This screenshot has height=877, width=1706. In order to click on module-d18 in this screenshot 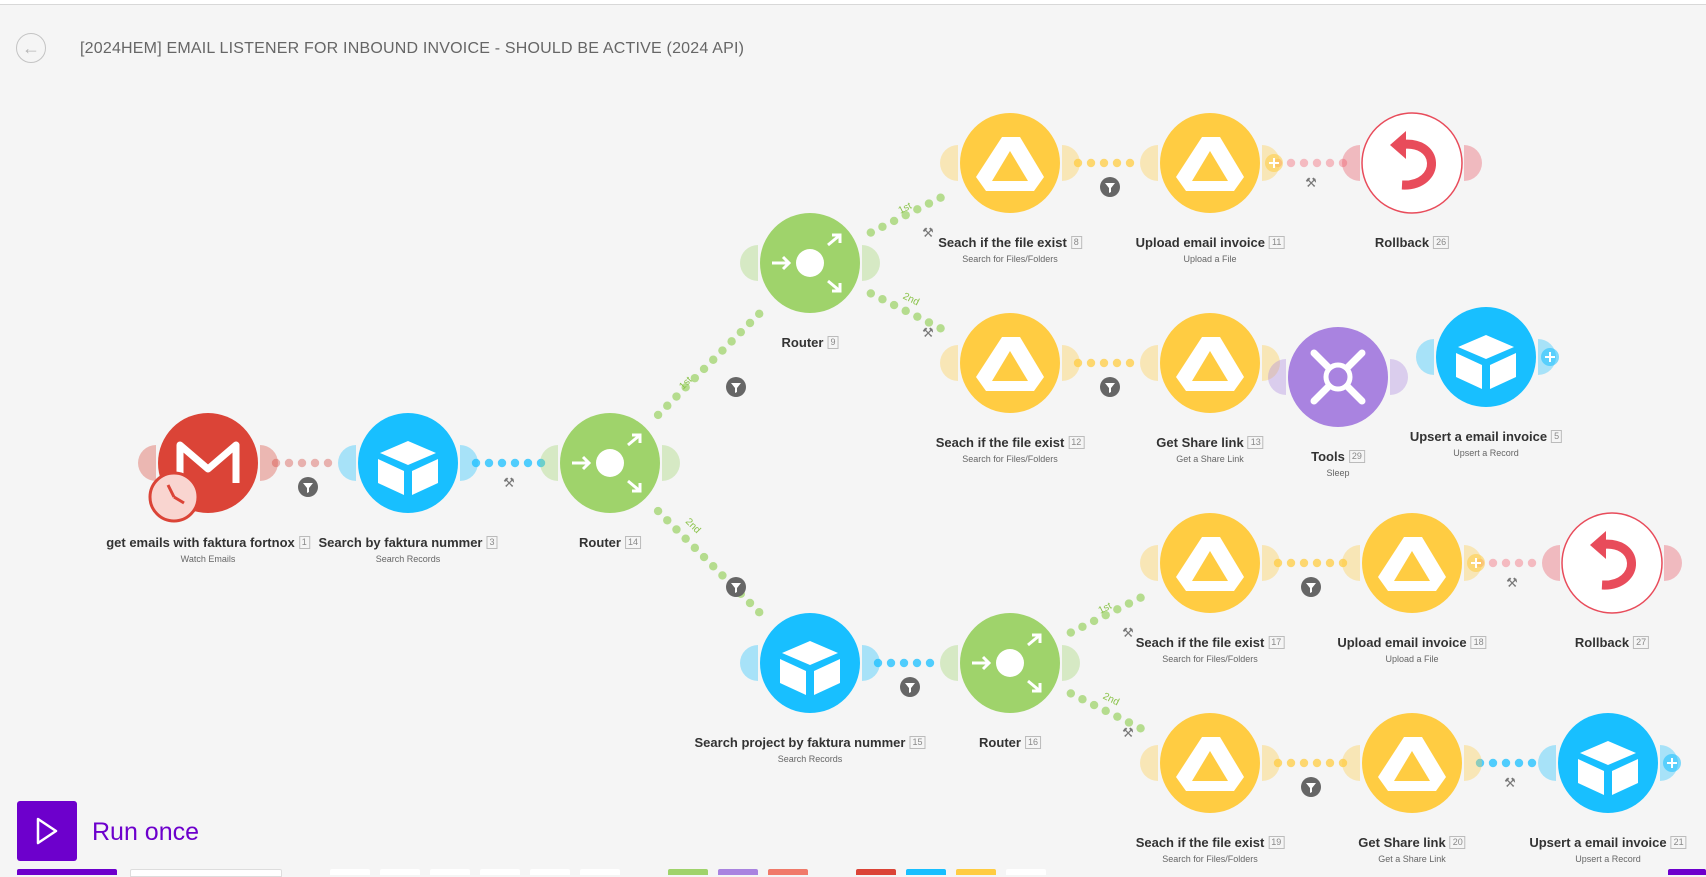, I will do `click(1412, 563)`.